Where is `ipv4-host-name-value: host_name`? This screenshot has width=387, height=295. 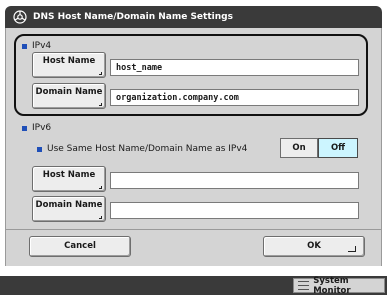
ipv4-host-name-value: host_name is located at coordinates (139, 67).